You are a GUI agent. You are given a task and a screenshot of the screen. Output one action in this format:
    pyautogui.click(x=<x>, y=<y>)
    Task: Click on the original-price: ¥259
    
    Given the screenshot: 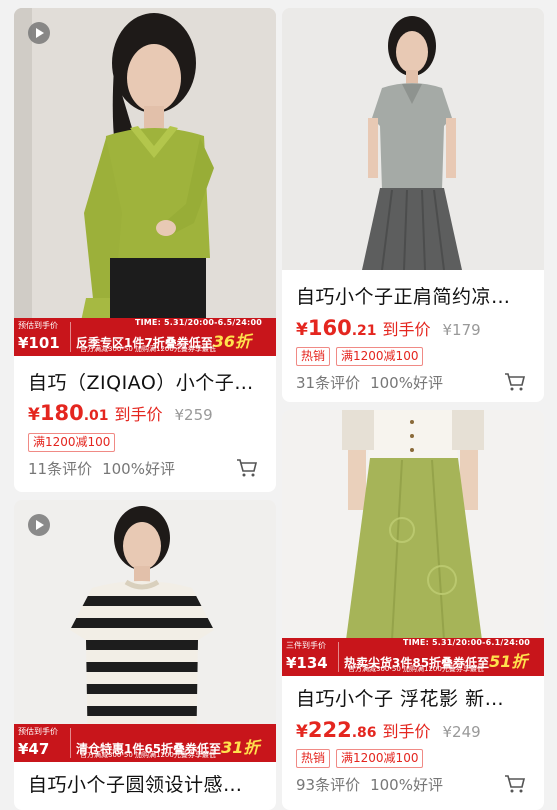 What is the action you would take?
    pyautogui.click(x=193, y=415)
    